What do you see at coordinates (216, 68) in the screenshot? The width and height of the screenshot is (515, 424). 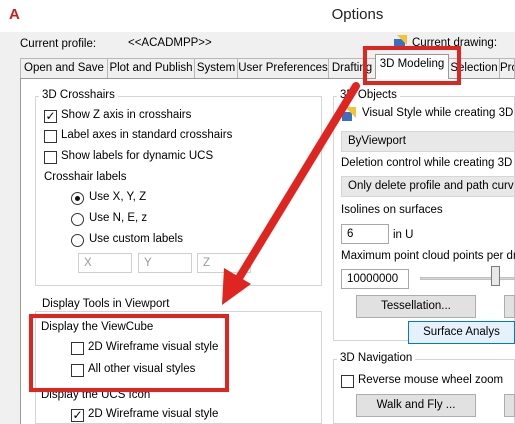 I see `tab-system: System` at bounding box center [216, 68].